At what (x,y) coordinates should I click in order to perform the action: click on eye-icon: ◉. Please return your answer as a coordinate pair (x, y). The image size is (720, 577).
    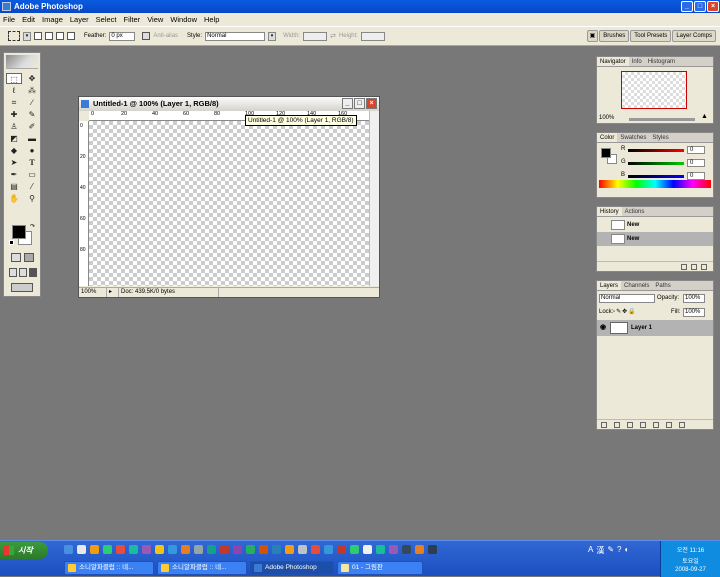
    Looking at the image, I should click on (603, 328).